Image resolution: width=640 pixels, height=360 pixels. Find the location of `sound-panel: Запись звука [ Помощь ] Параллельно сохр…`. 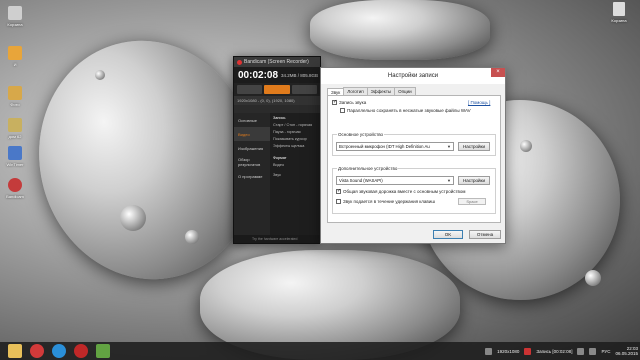

sound-panel: Запись звука [ Помощь ] Параллельно сохр… is located at coordinates (414, 159).